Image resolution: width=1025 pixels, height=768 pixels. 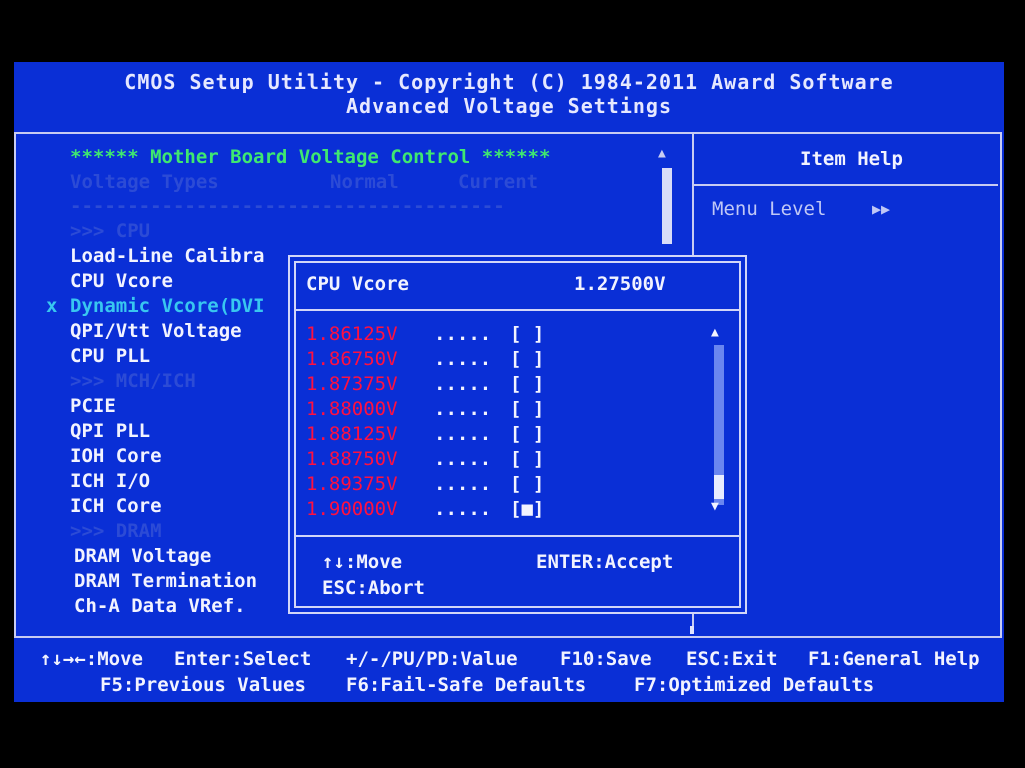 I want to click on column-current: Current, so click(x=498, y=182).